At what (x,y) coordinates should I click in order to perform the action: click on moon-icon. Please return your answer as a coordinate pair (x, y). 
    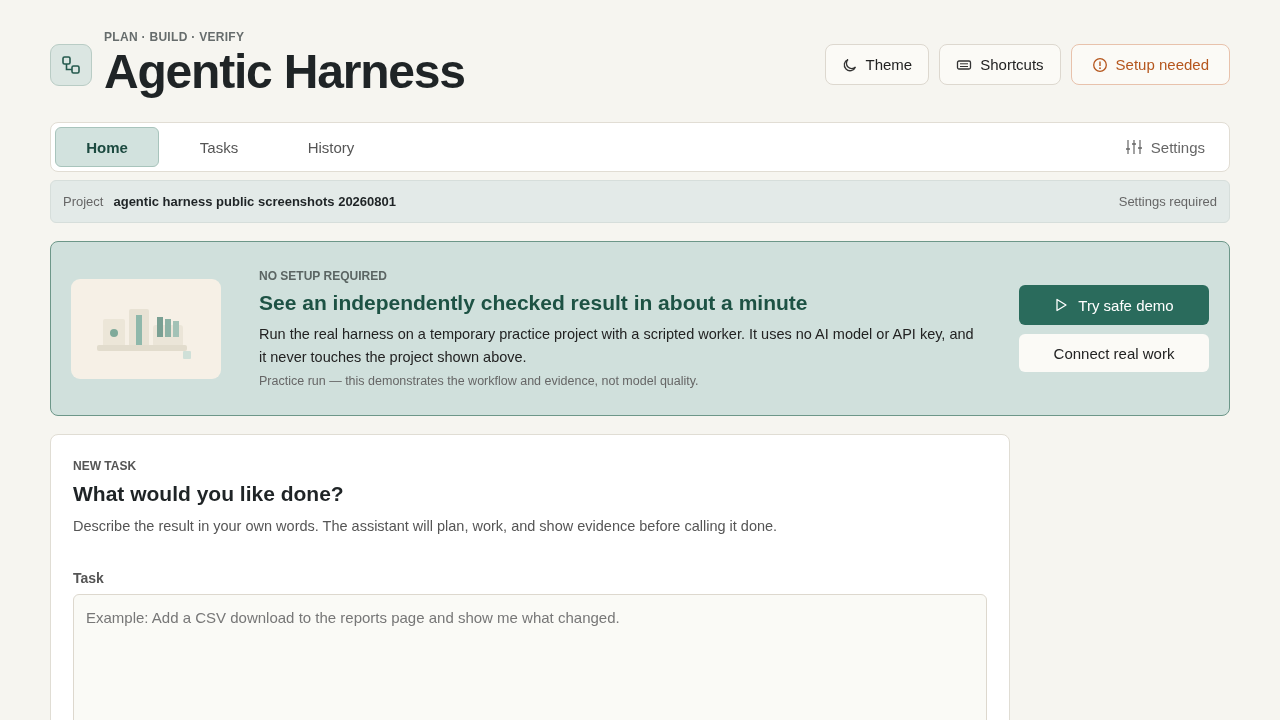
    Looking at the image, I should click on (849, 64).